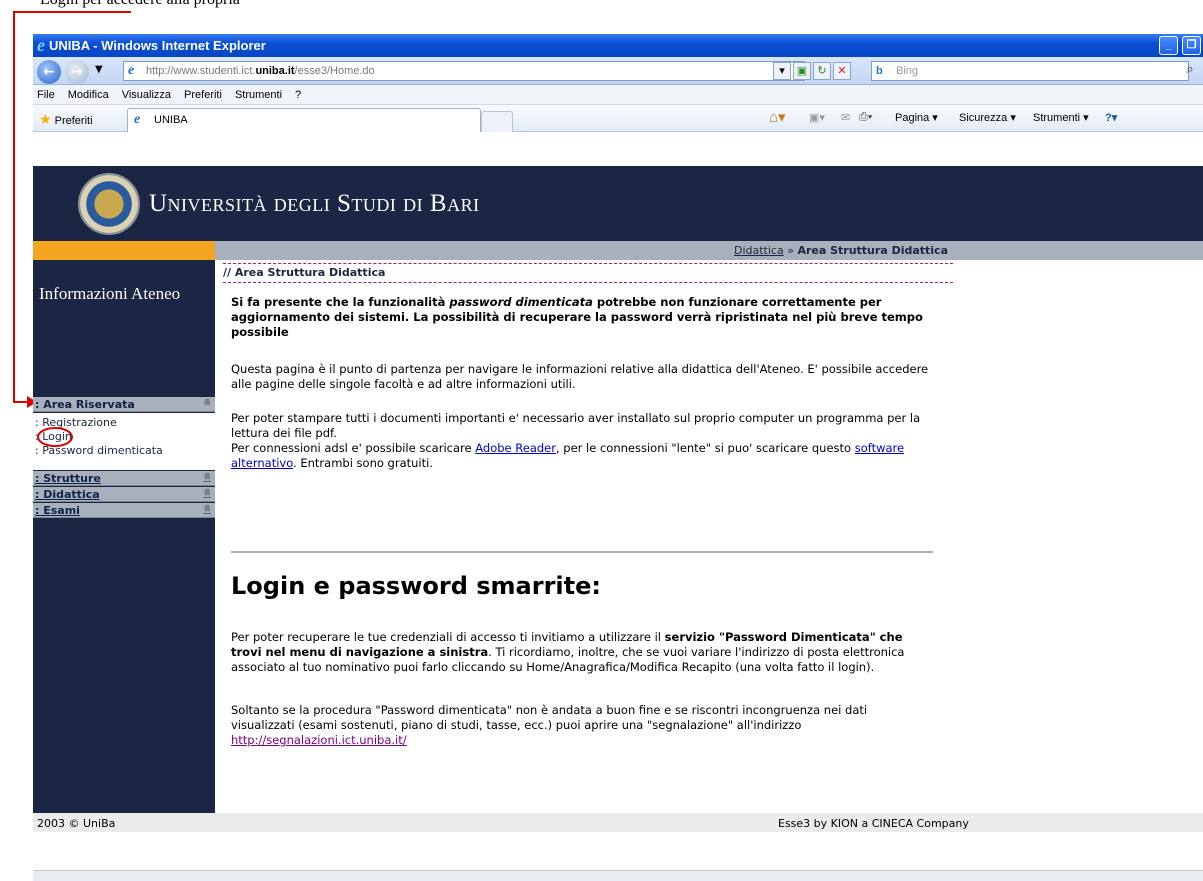 The image size is (1203, 881). Describe the element at coordinates (334, 71) in the screenshot. I see `url-suffix: /esse3/Home.do` at that location.